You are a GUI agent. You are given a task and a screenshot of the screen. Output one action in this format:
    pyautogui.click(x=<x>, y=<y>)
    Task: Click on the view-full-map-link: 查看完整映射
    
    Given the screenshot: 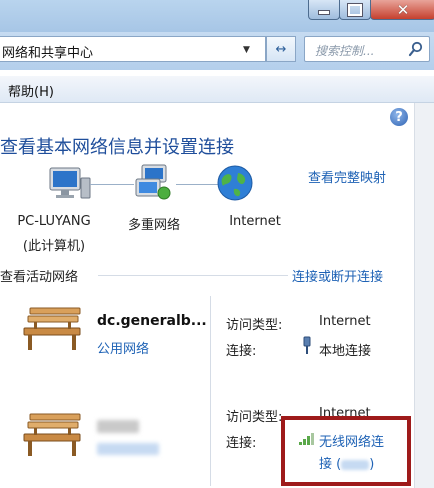 What is the action you would take?
    pyautogui.click(x=347, y=176)
    